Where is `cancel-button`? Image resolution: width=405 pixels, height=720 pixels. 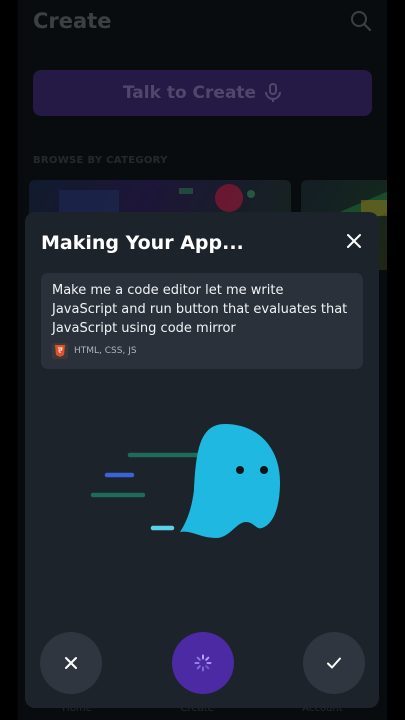 cancel-button is located at coordinates (71, 663).